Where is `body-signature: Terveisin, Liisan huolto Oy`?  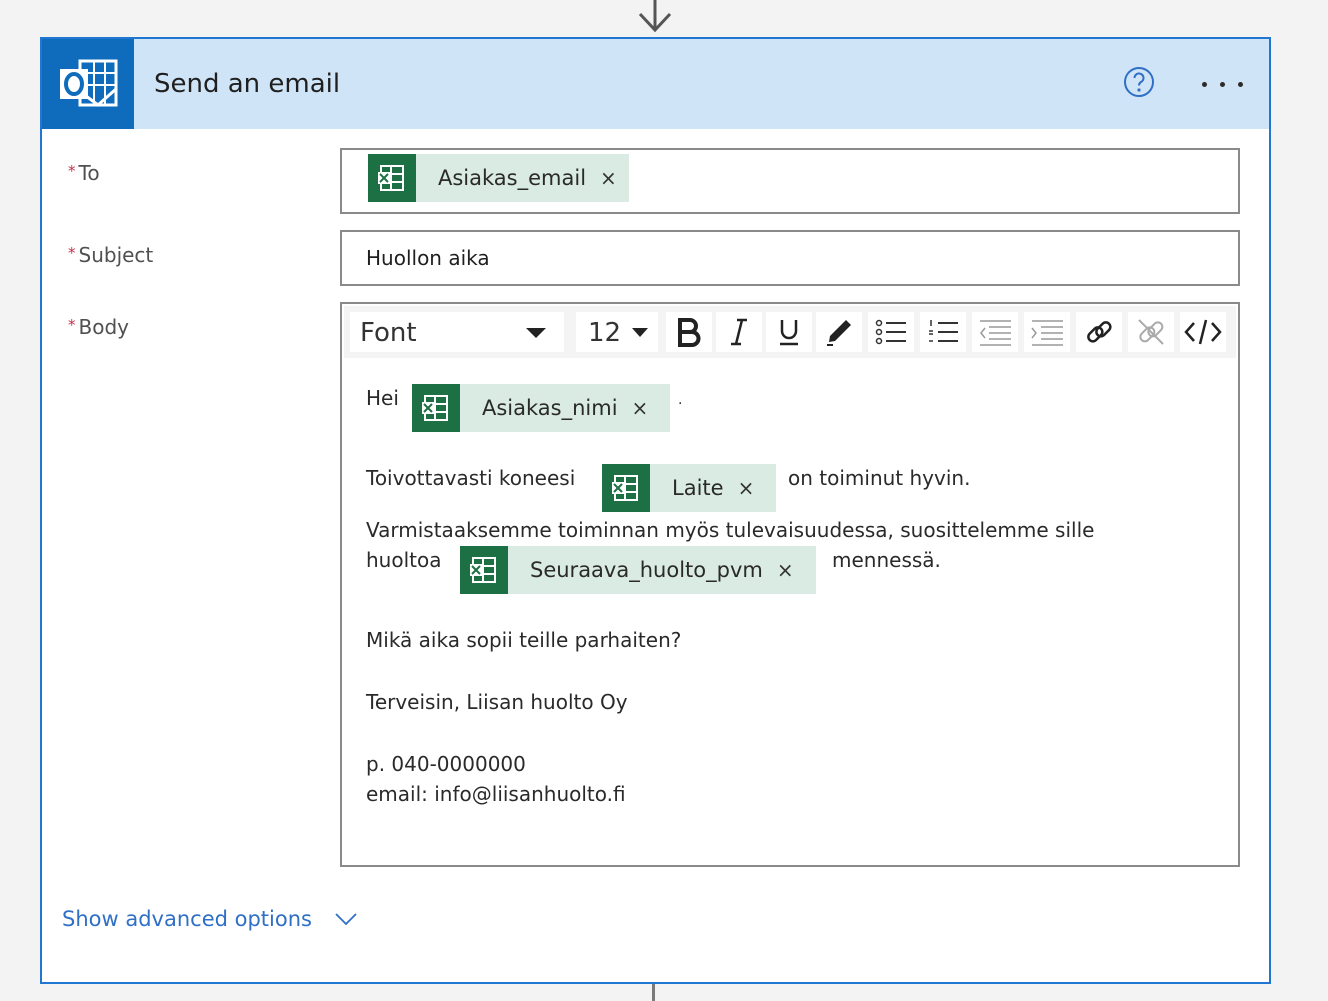
body-signature: Terveisin, Liisan huolto Oy is located at coordinates (497, 702).